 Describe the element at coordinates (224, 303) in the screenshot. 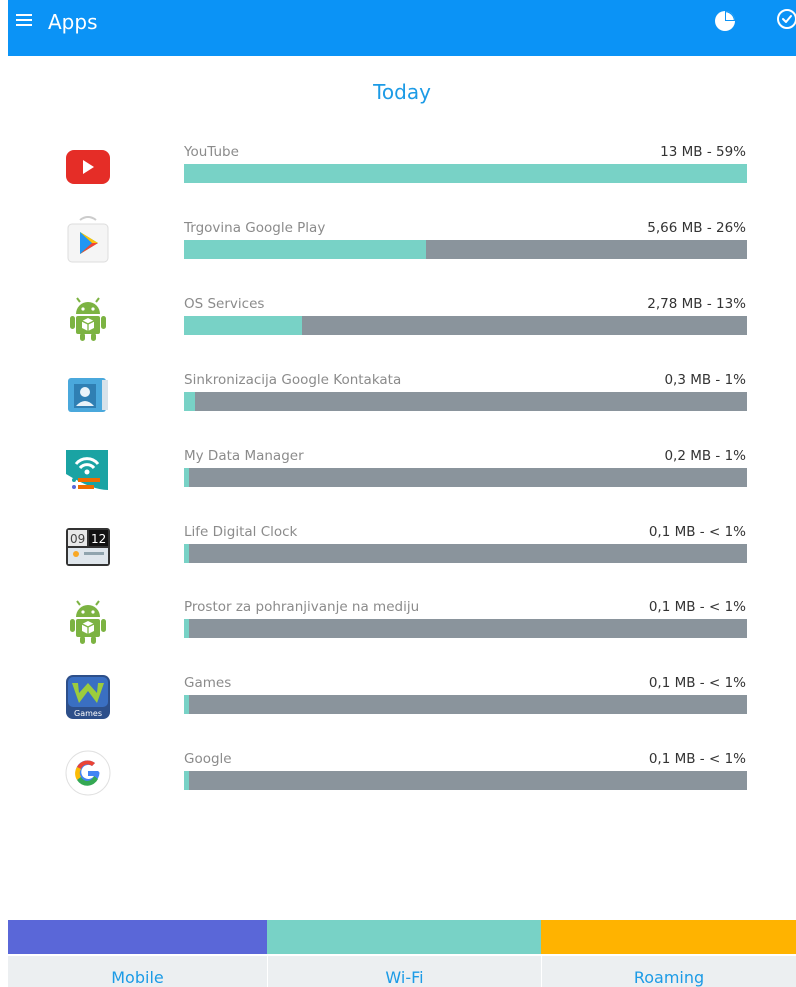

I see `app-name: OS Services` at that location.